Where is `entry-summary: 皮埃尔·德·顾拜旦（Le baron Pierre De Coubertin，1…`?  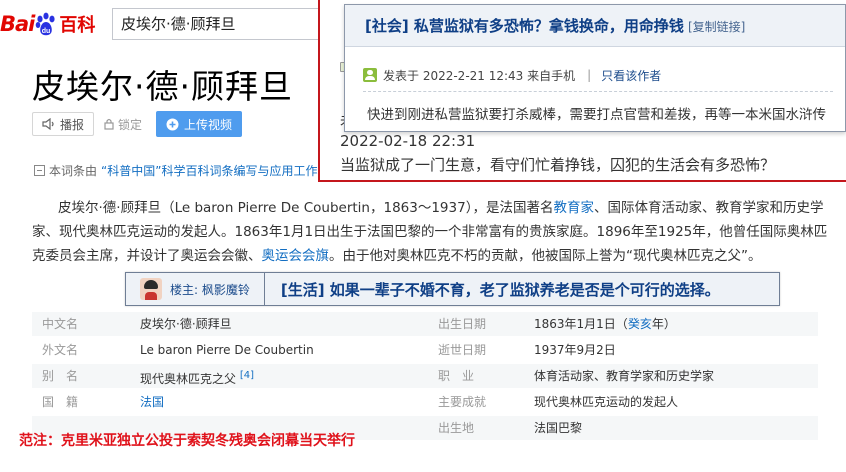 entry-summary: 皮埃尔·德·顾拜旦（Le baron Pierre De Coubertin，1… is located at coordinates (432, 232).